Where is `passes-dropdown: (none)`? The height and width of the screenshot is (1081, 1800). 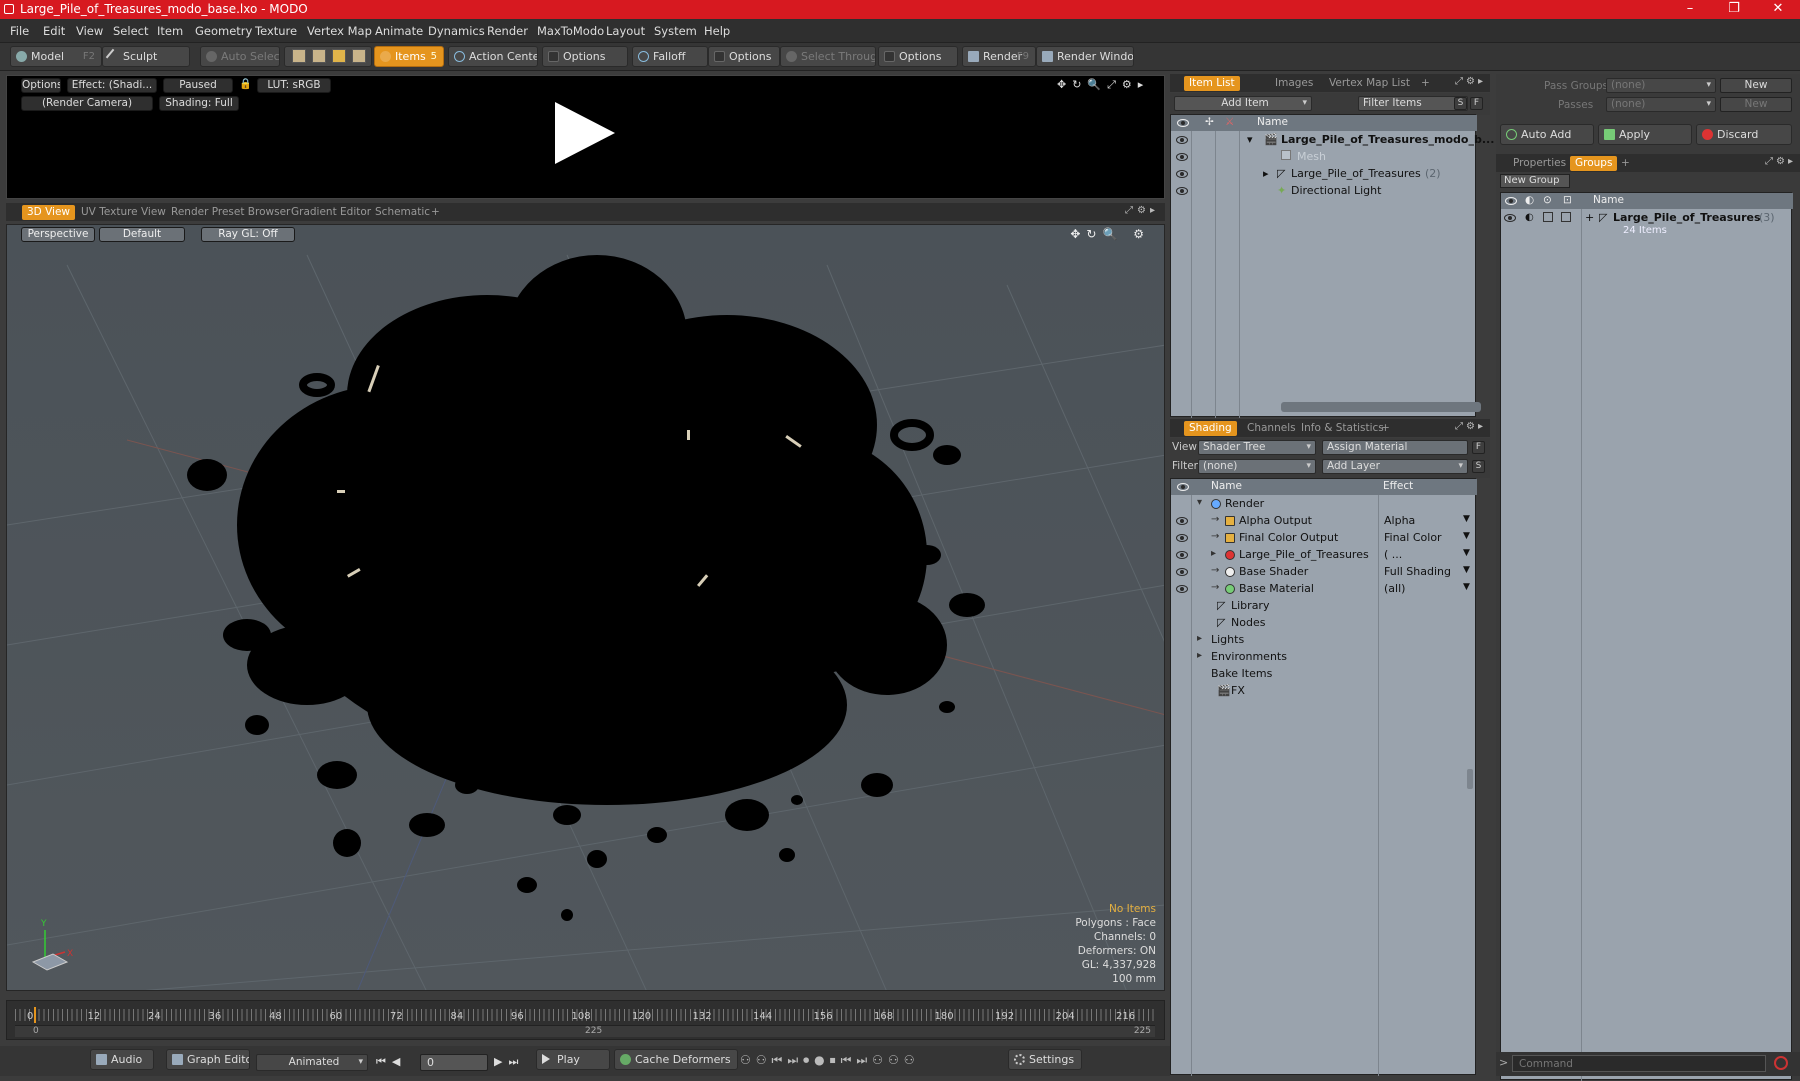
passes-dropdown: (none) is located at coordinates (1661, 104).